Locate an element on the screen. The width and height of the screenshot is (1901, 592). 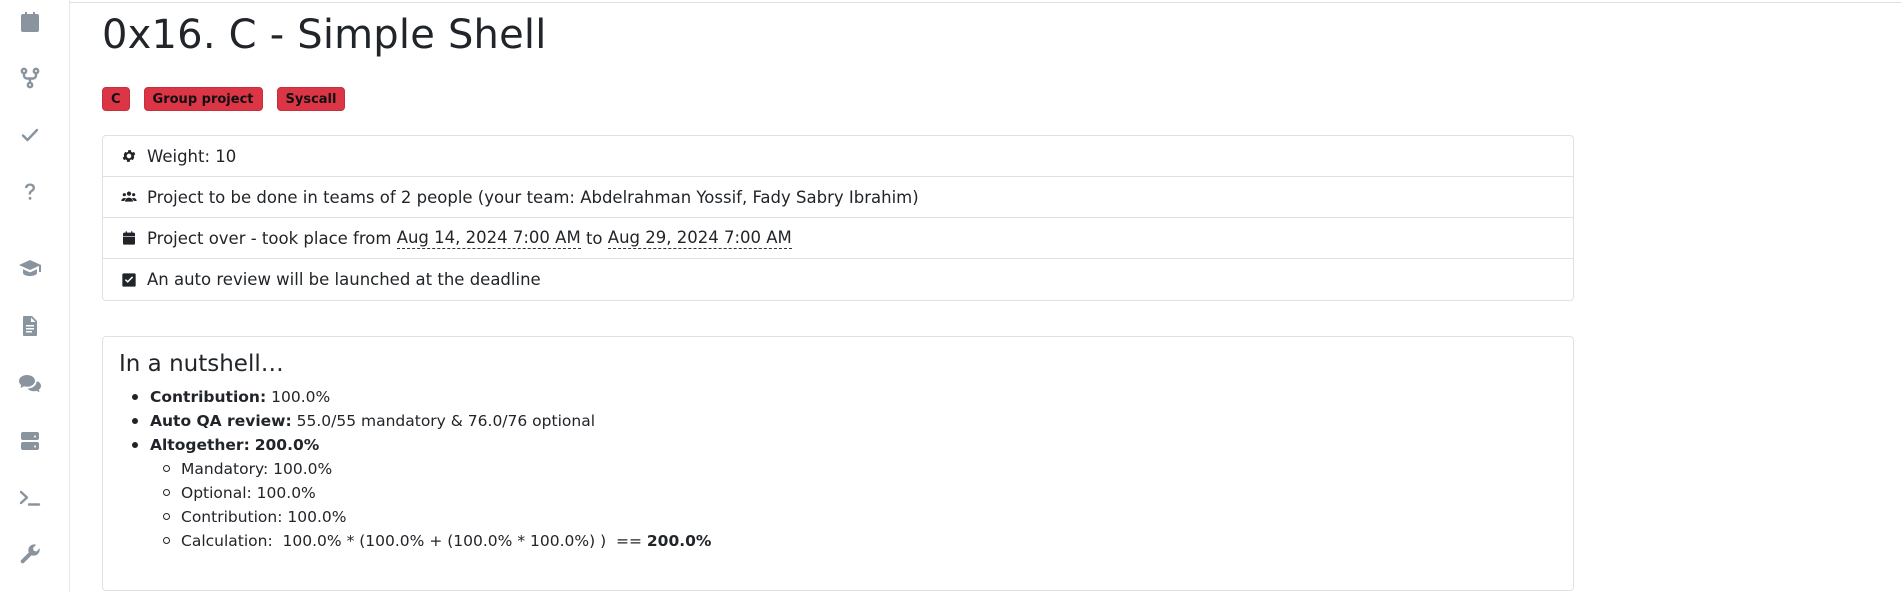
tag-syscall: Syscall is located at coordinates (311, 99).